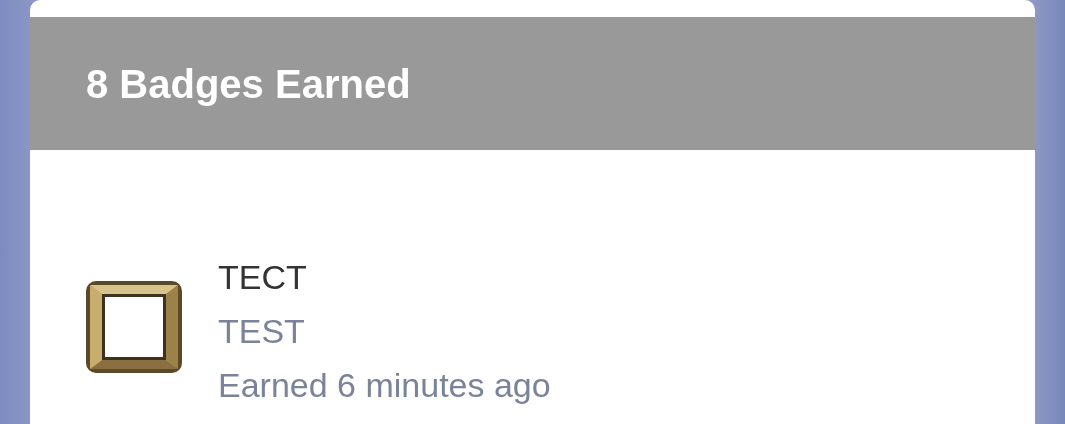  I want to click on badge-name: TECT, so click(263, 277).